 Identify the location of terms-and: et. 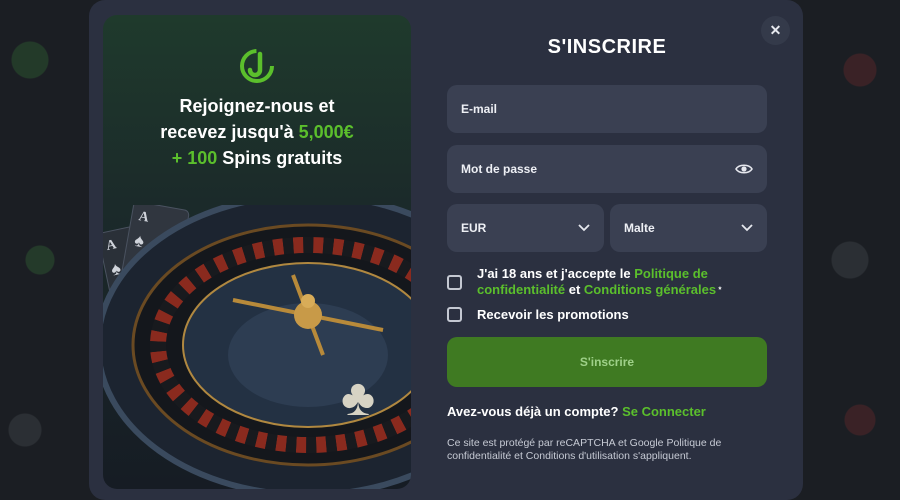
(574, 289).